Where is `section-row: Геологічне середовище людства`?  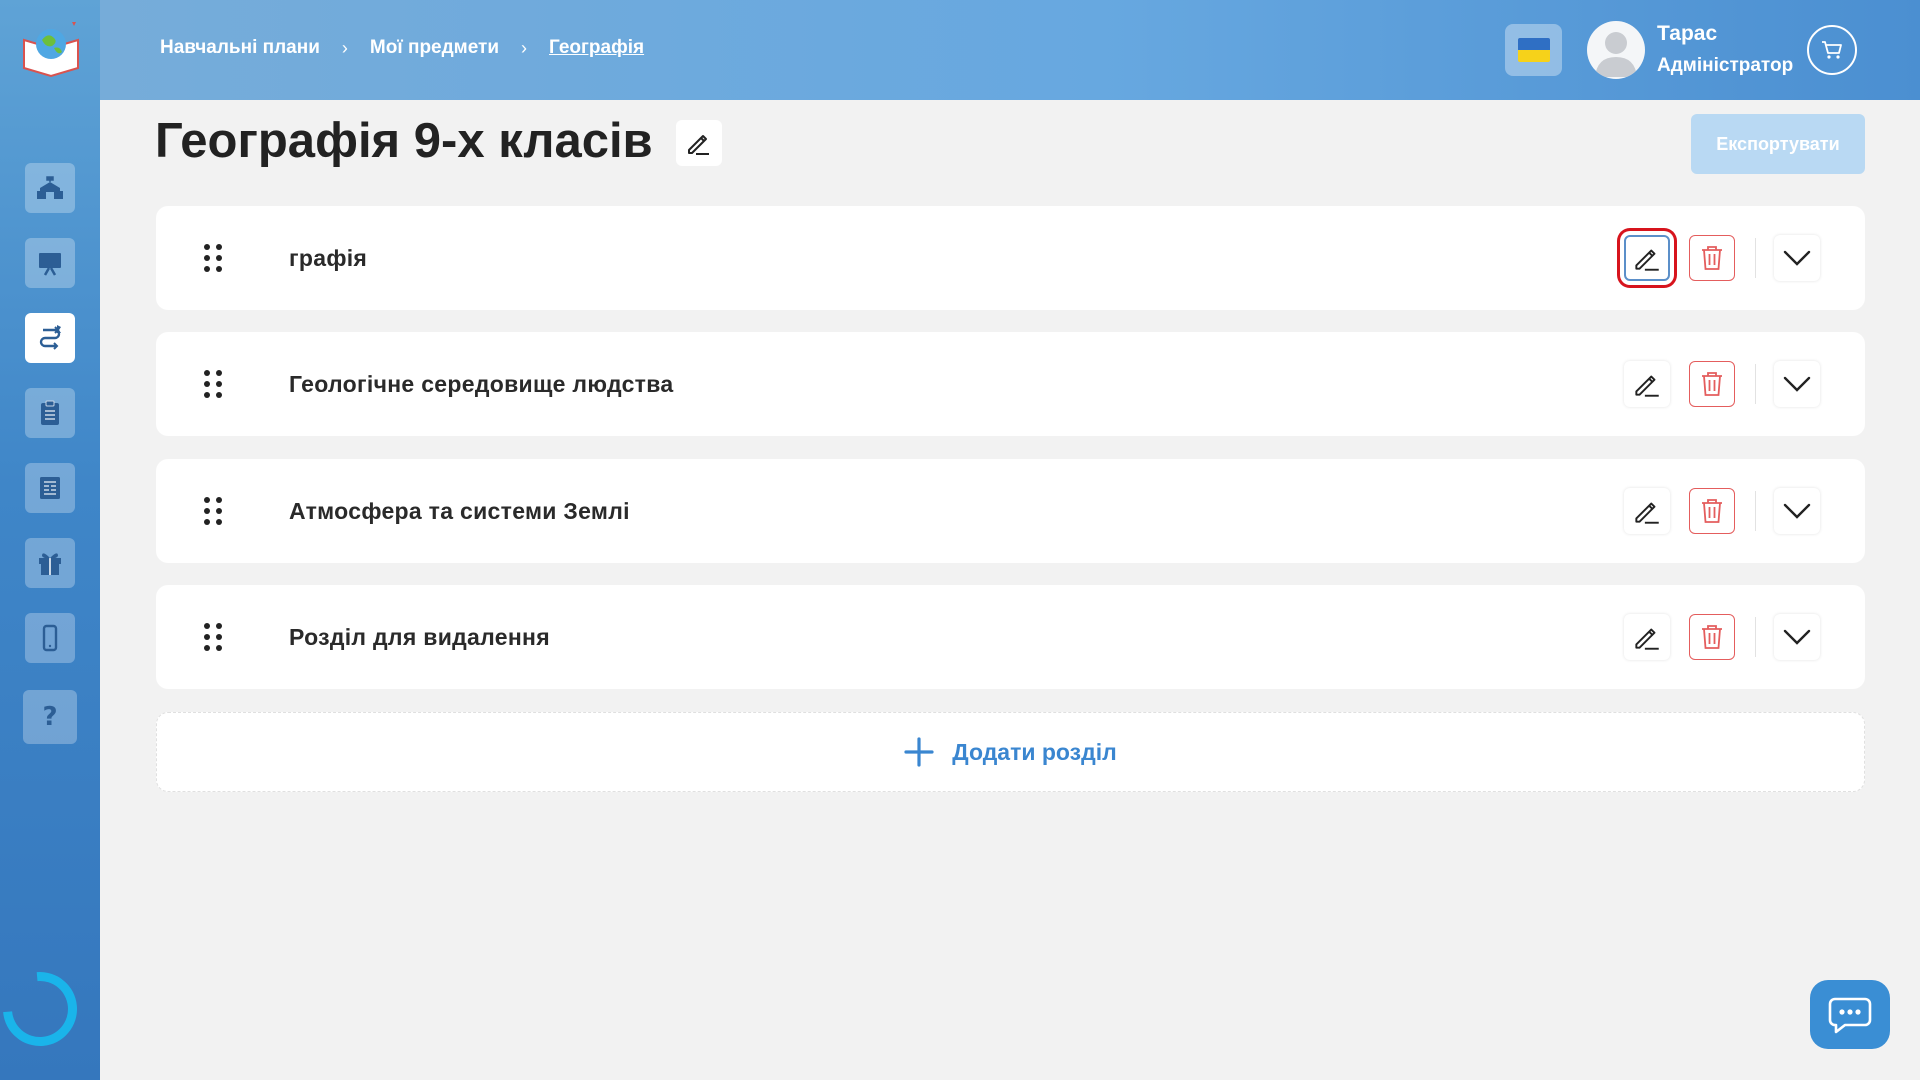 section-row: Геологічне середовище людства is located at coordinates (1010, 384).